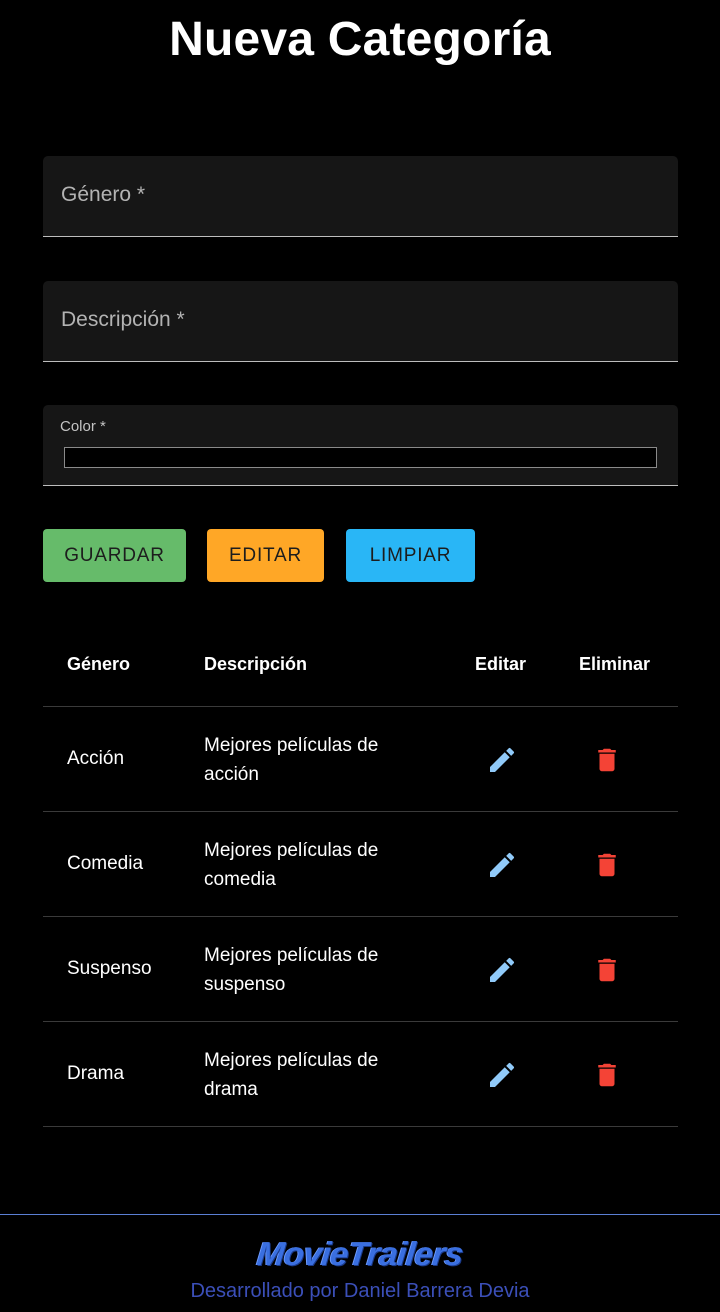 The image size is (720, 1312). What do you see at coordinates (103, 194) in the screenshot?
I see `genero-placeholder: Género *` at bounding box center [103, 194].